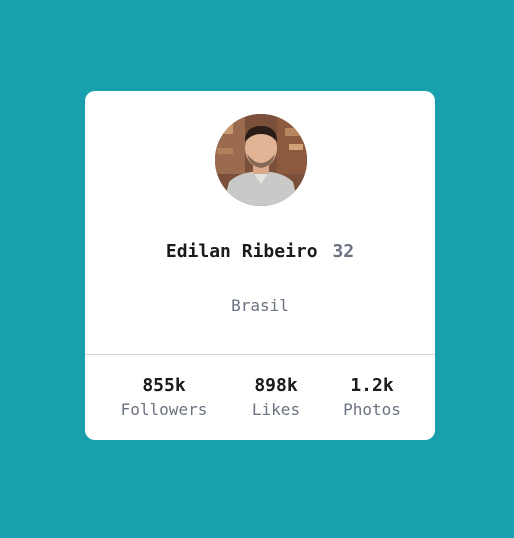  Describe the element at coordinates (372, 409) in the screenshot. I see `stat-photos-label: Photos` at that location.